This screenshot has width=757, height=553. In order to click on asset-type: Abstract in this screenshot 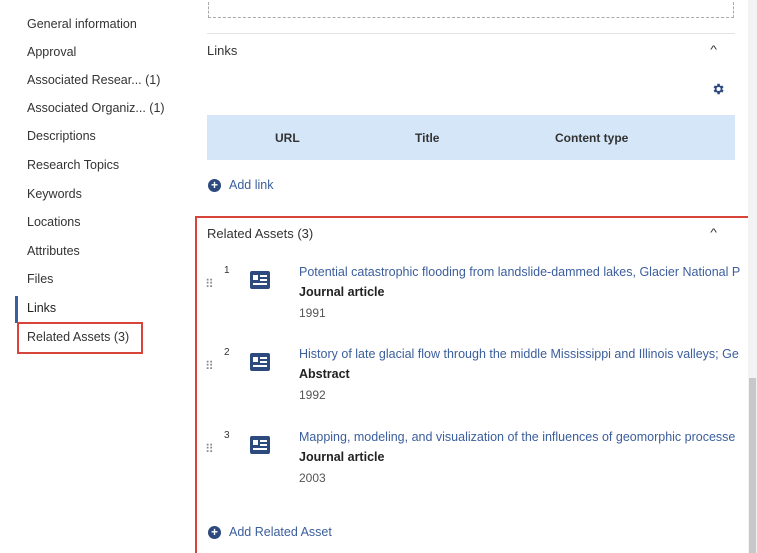, I will do `click(324, 374)`.